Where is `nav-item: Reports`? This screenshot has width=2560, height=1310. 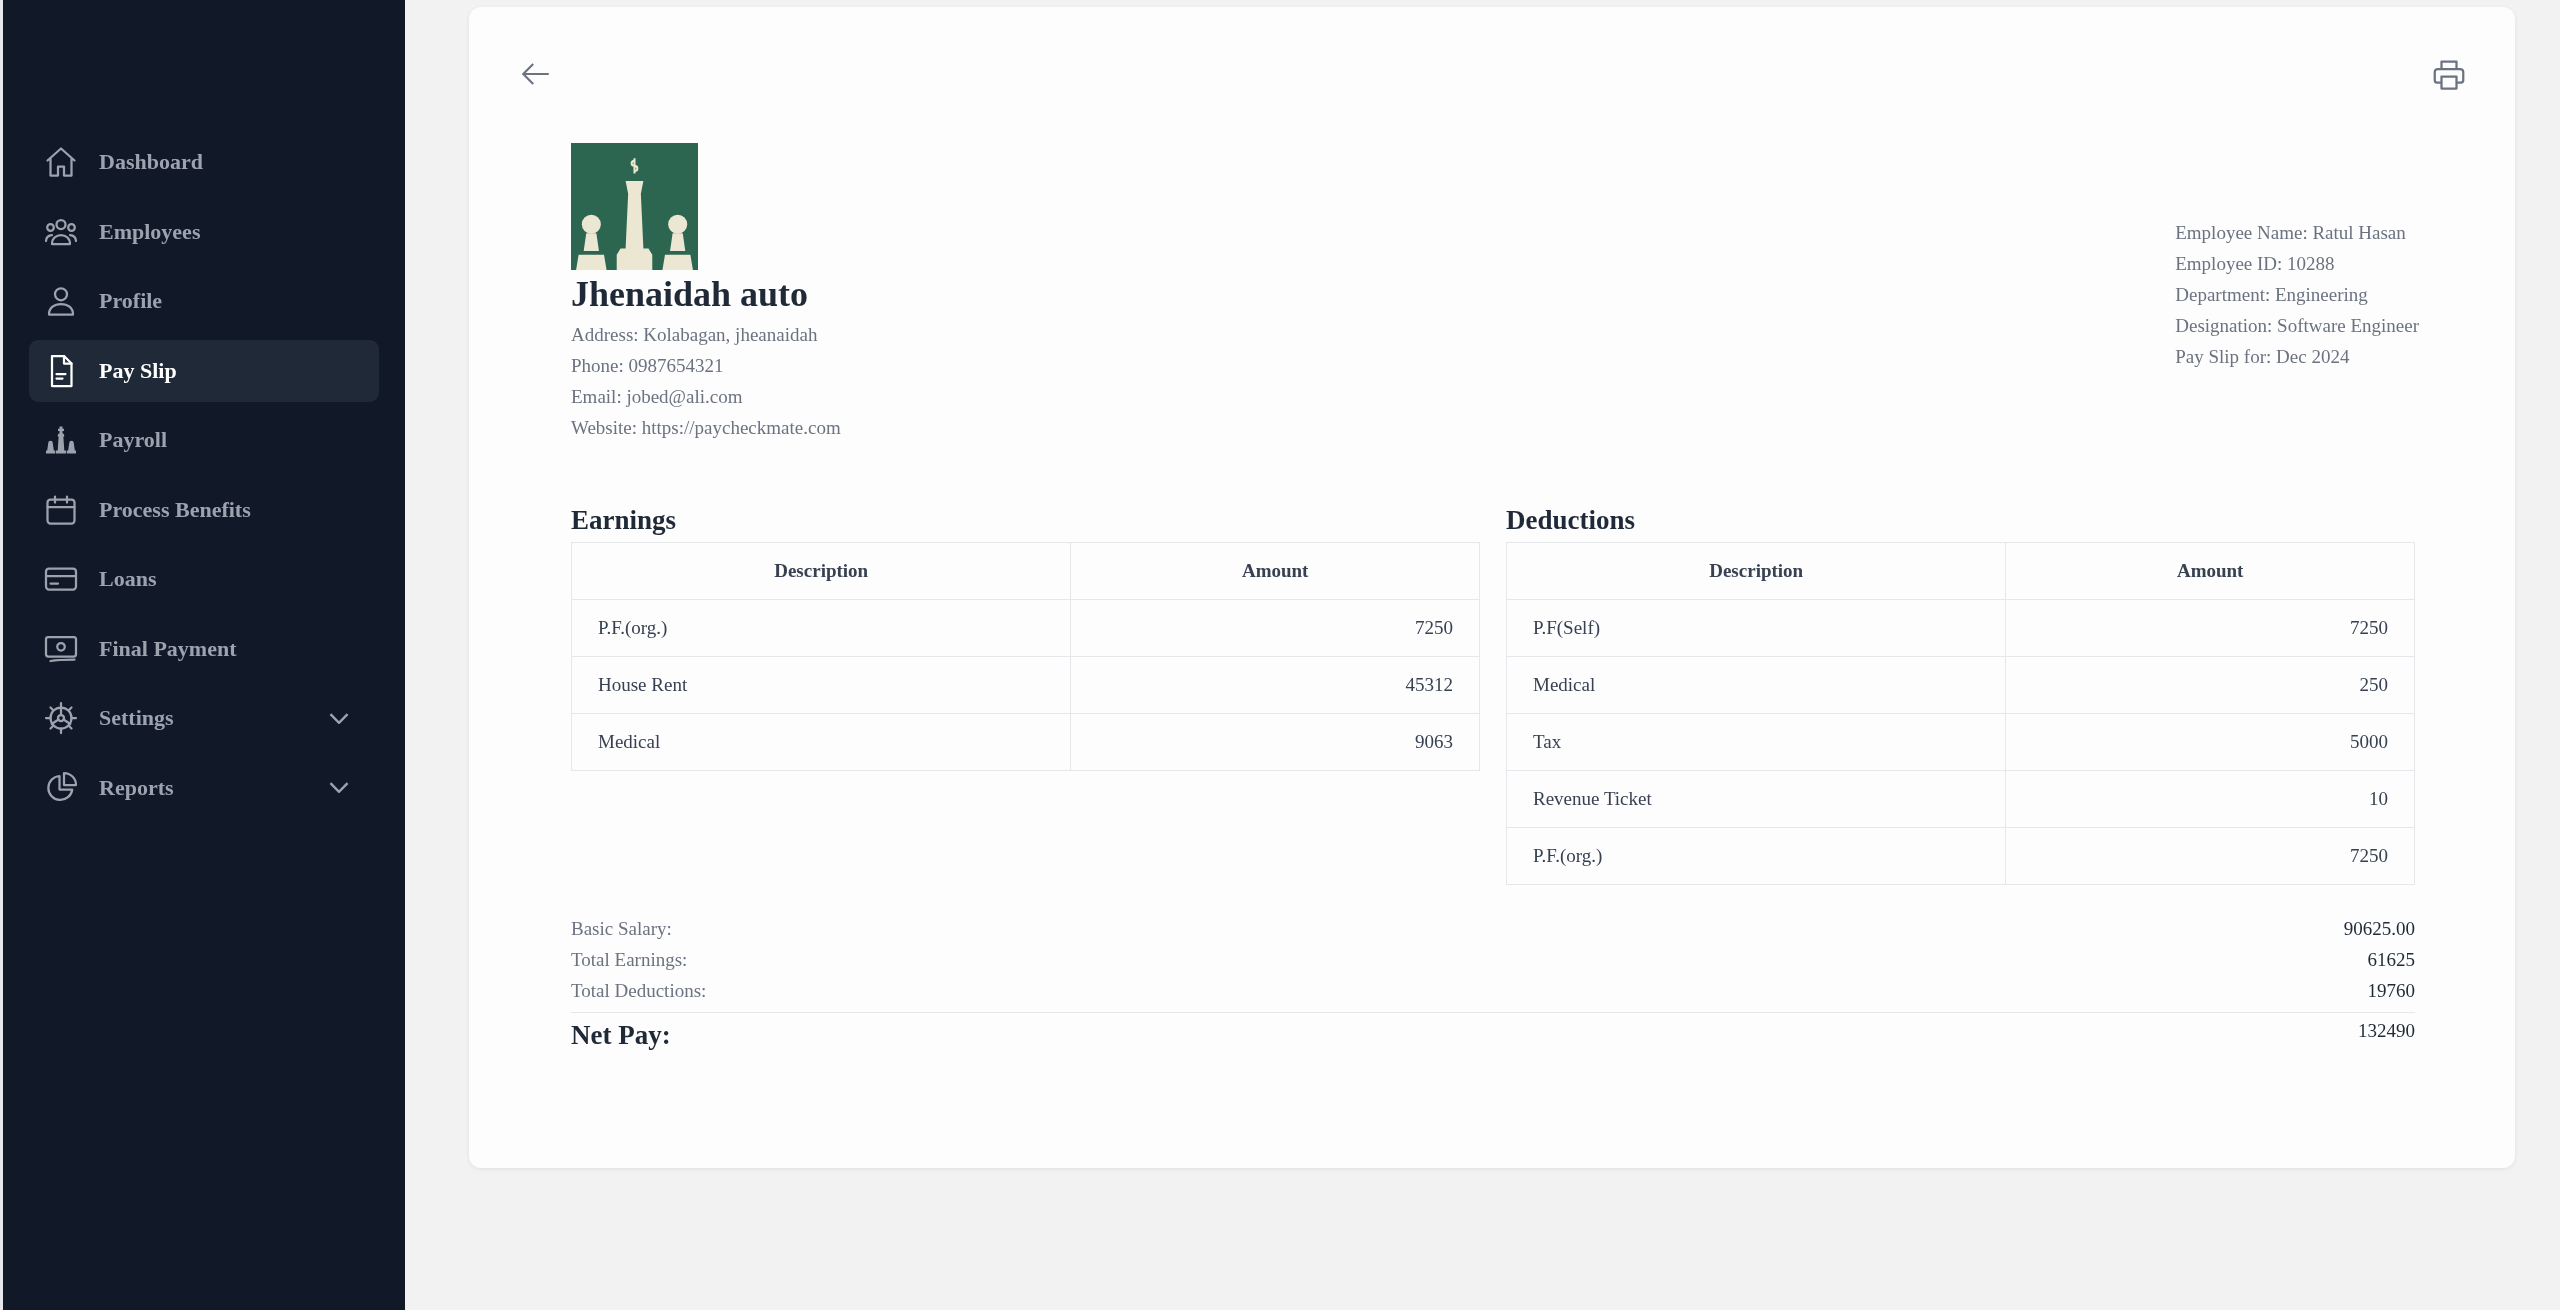
nav-item: Reports is located at coordinates (204, 787).